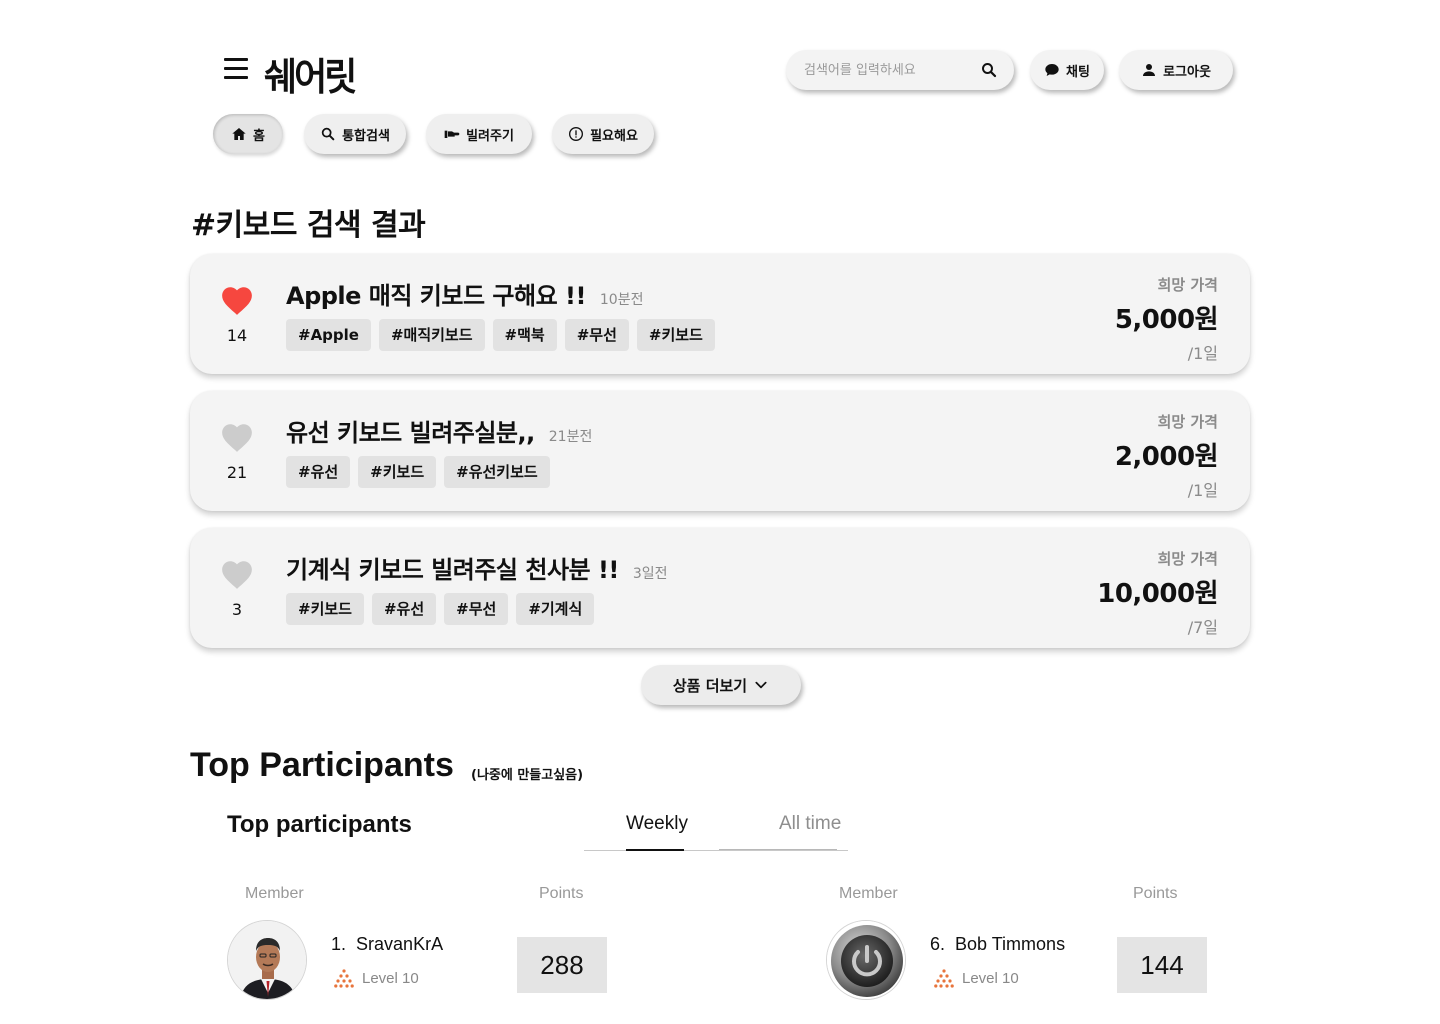 This screenshot has height=1024, width=1440. What do you see at coordinates (761, 685) in the screenshot?
I see `chevron-down-icon` at bounding box center [761, 685].